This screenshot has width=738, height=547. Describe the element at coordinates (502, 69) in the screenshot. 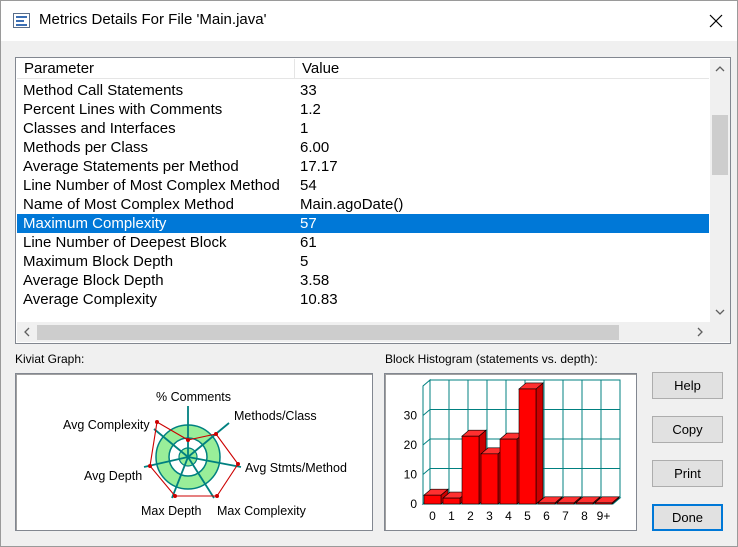

I see `column-header-value: Value` at that location.